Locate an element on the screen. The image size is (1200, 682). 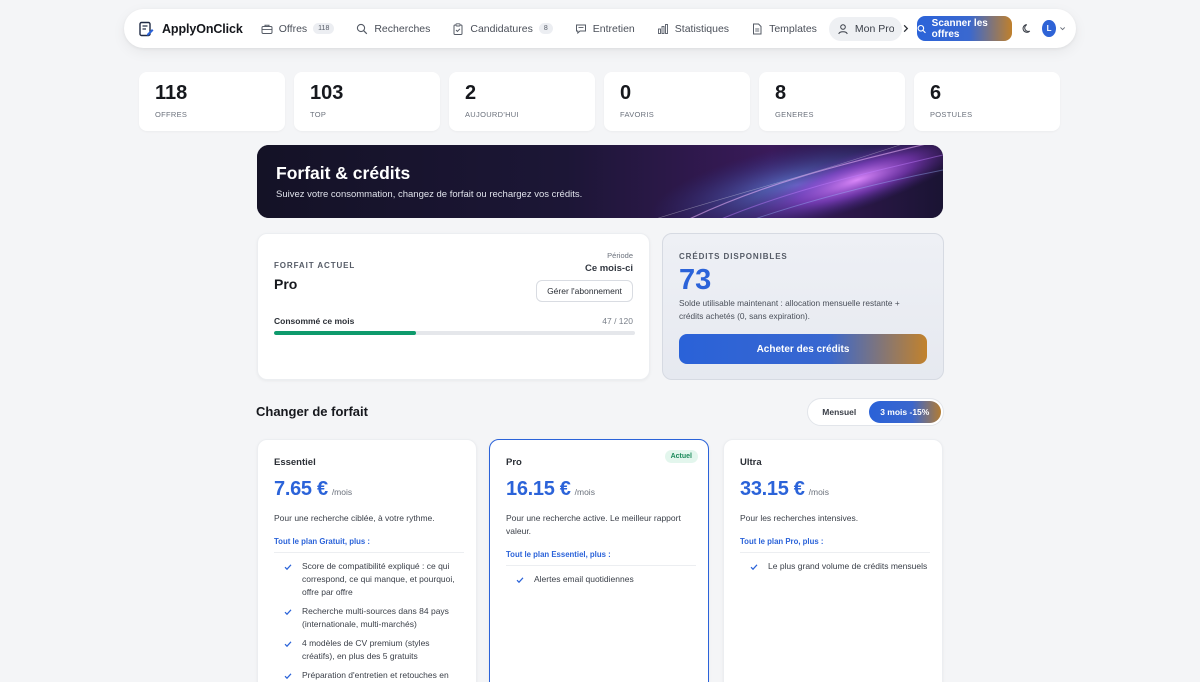
stat-label: TOP is located at coordinates (318, 114).